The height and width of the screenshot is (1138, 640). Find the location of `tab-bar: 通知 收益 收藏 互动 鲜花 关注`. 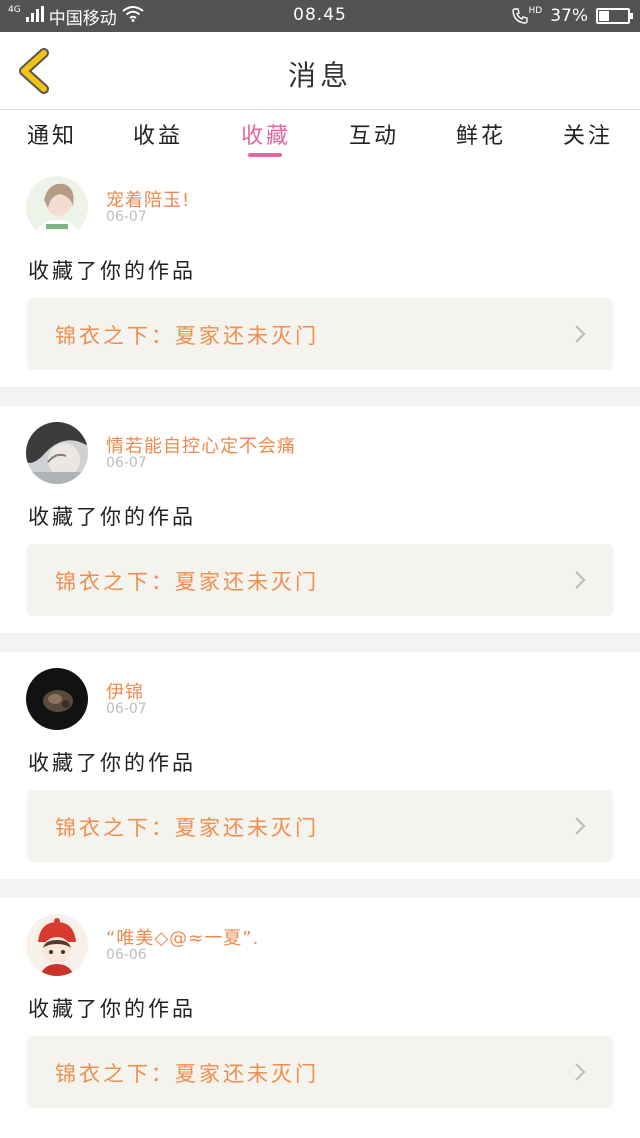

tab-bar: 通知 收益 收藏 互动 鲜花 关注 is located at coordinates (320, 135).